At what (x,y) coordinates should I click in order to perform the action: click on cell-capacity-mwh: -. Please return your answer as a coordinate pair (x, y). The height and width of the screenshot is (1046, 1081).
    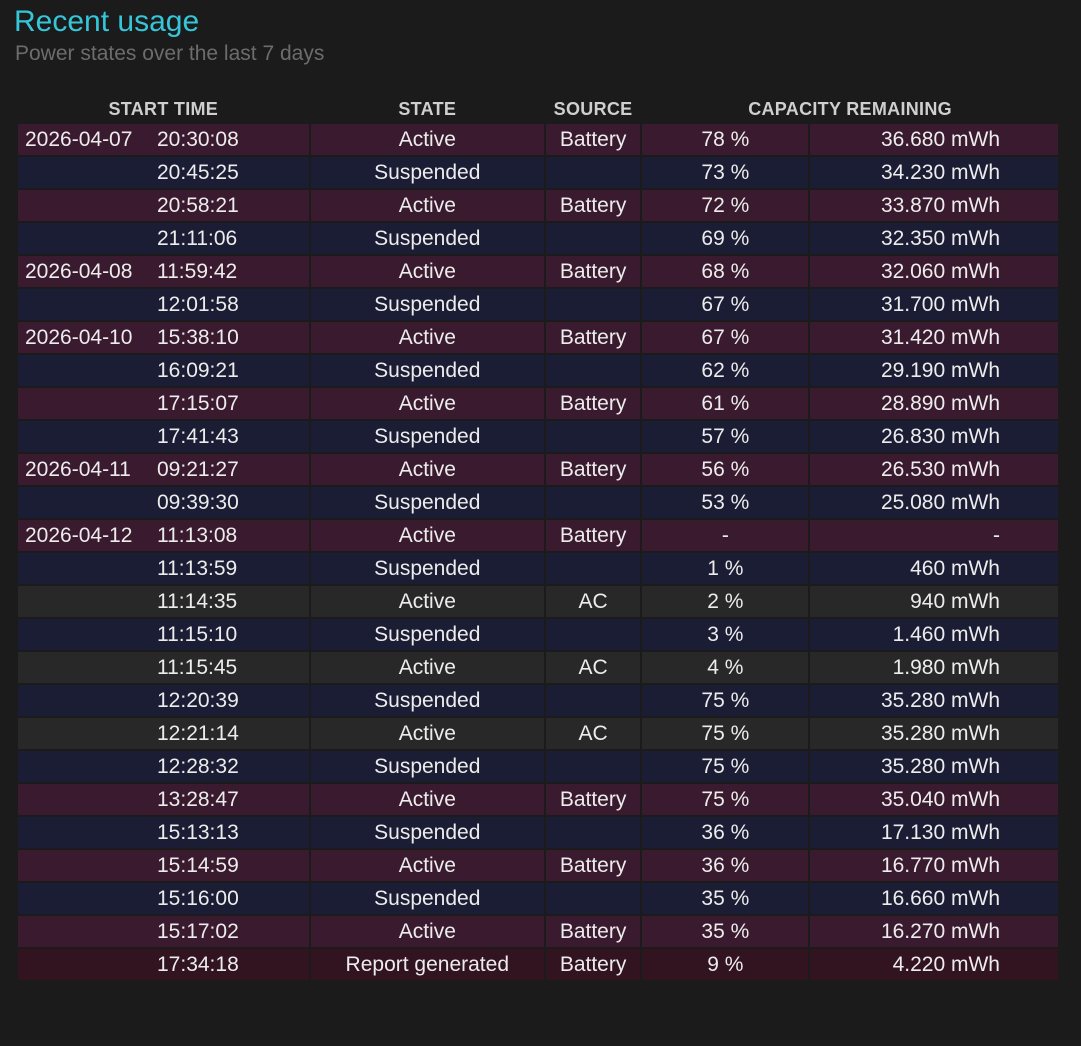
    Looking at the image, I should click on (934, 535).